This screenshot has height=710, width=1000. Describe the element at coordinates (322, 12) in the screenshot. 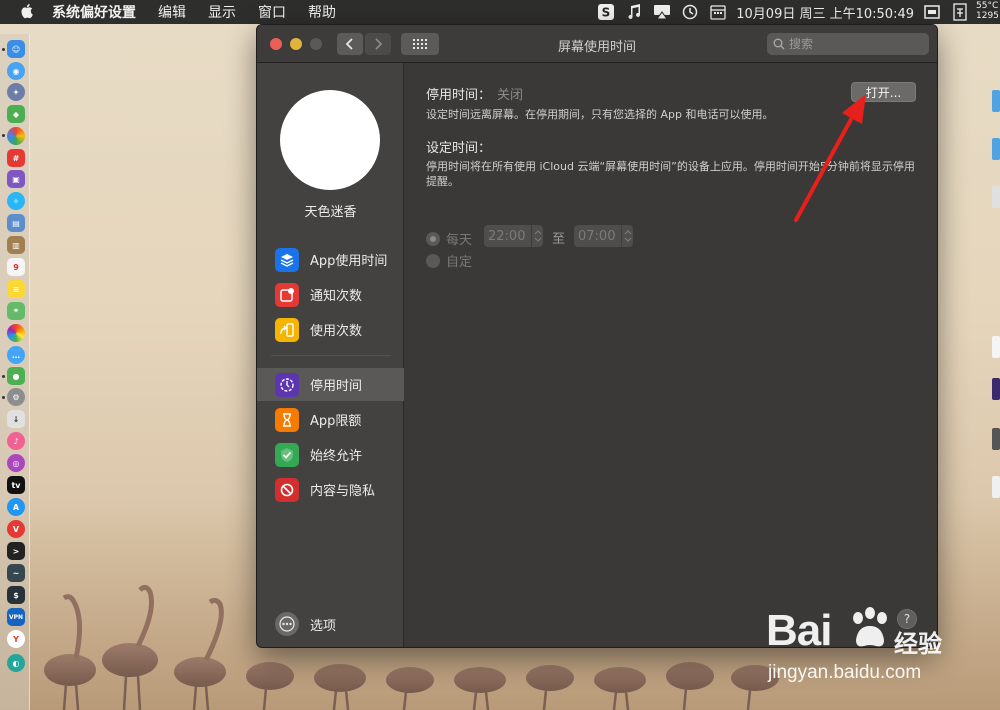

I see `menu-help: 帮助` at that location.